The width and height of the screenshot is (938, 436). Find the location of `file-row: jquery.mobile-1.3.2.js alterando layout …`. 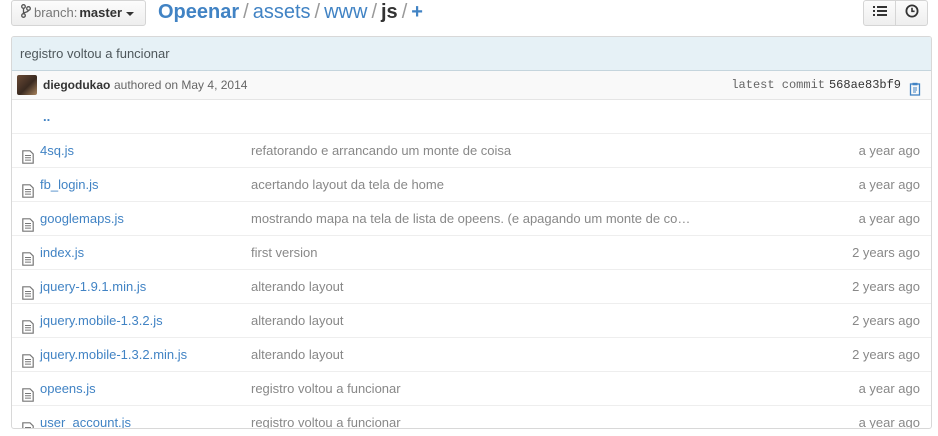

file-row: jquery.mobile-1.3.2.js alterando layout … is located at coordinates (471, 320).